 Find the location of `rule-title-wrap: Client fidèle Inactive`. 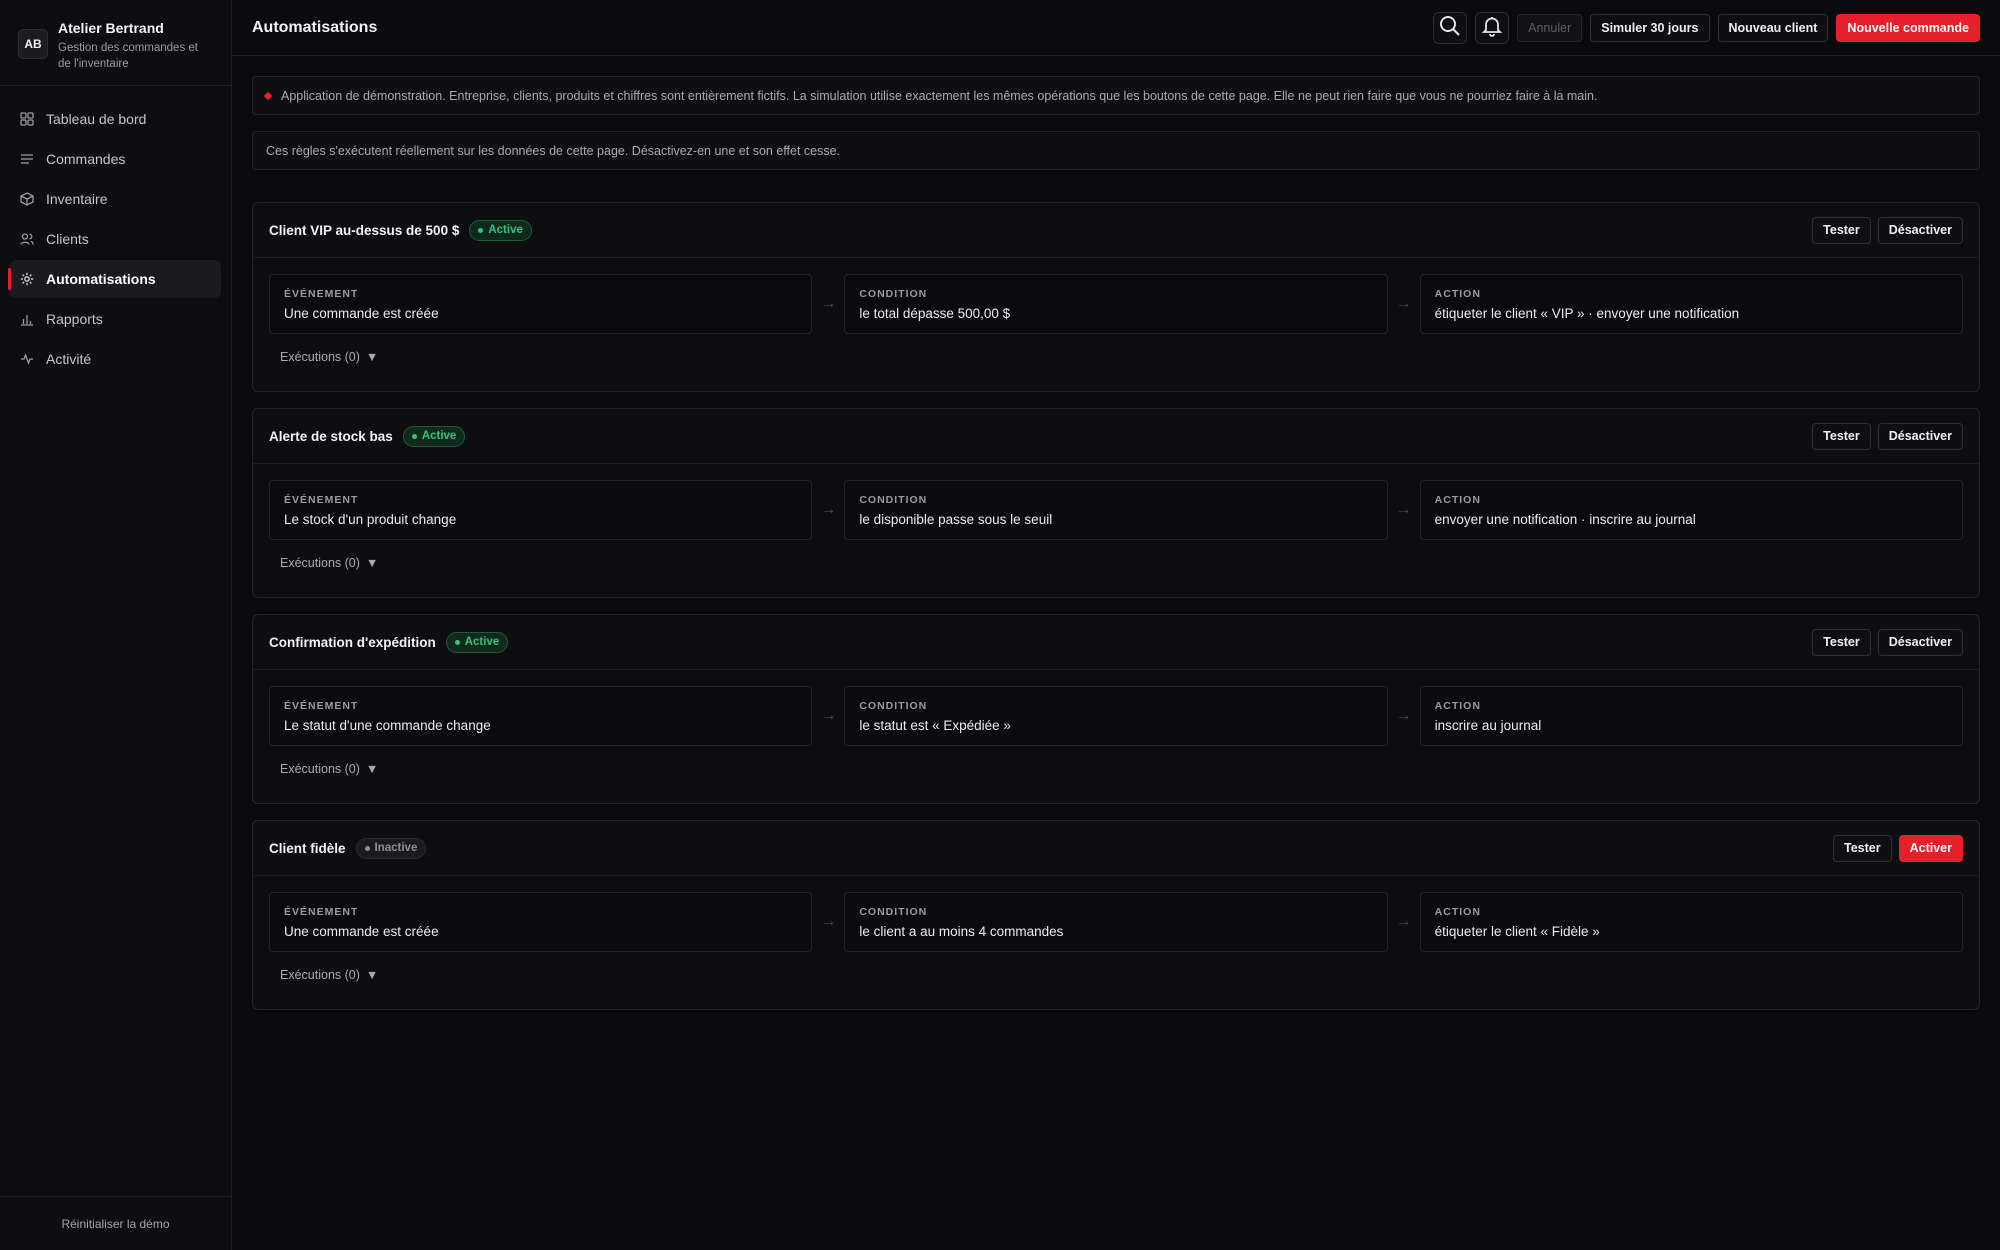

rule-title-wrap: Client fidèle Inactive is located at coordinates (348, 848).